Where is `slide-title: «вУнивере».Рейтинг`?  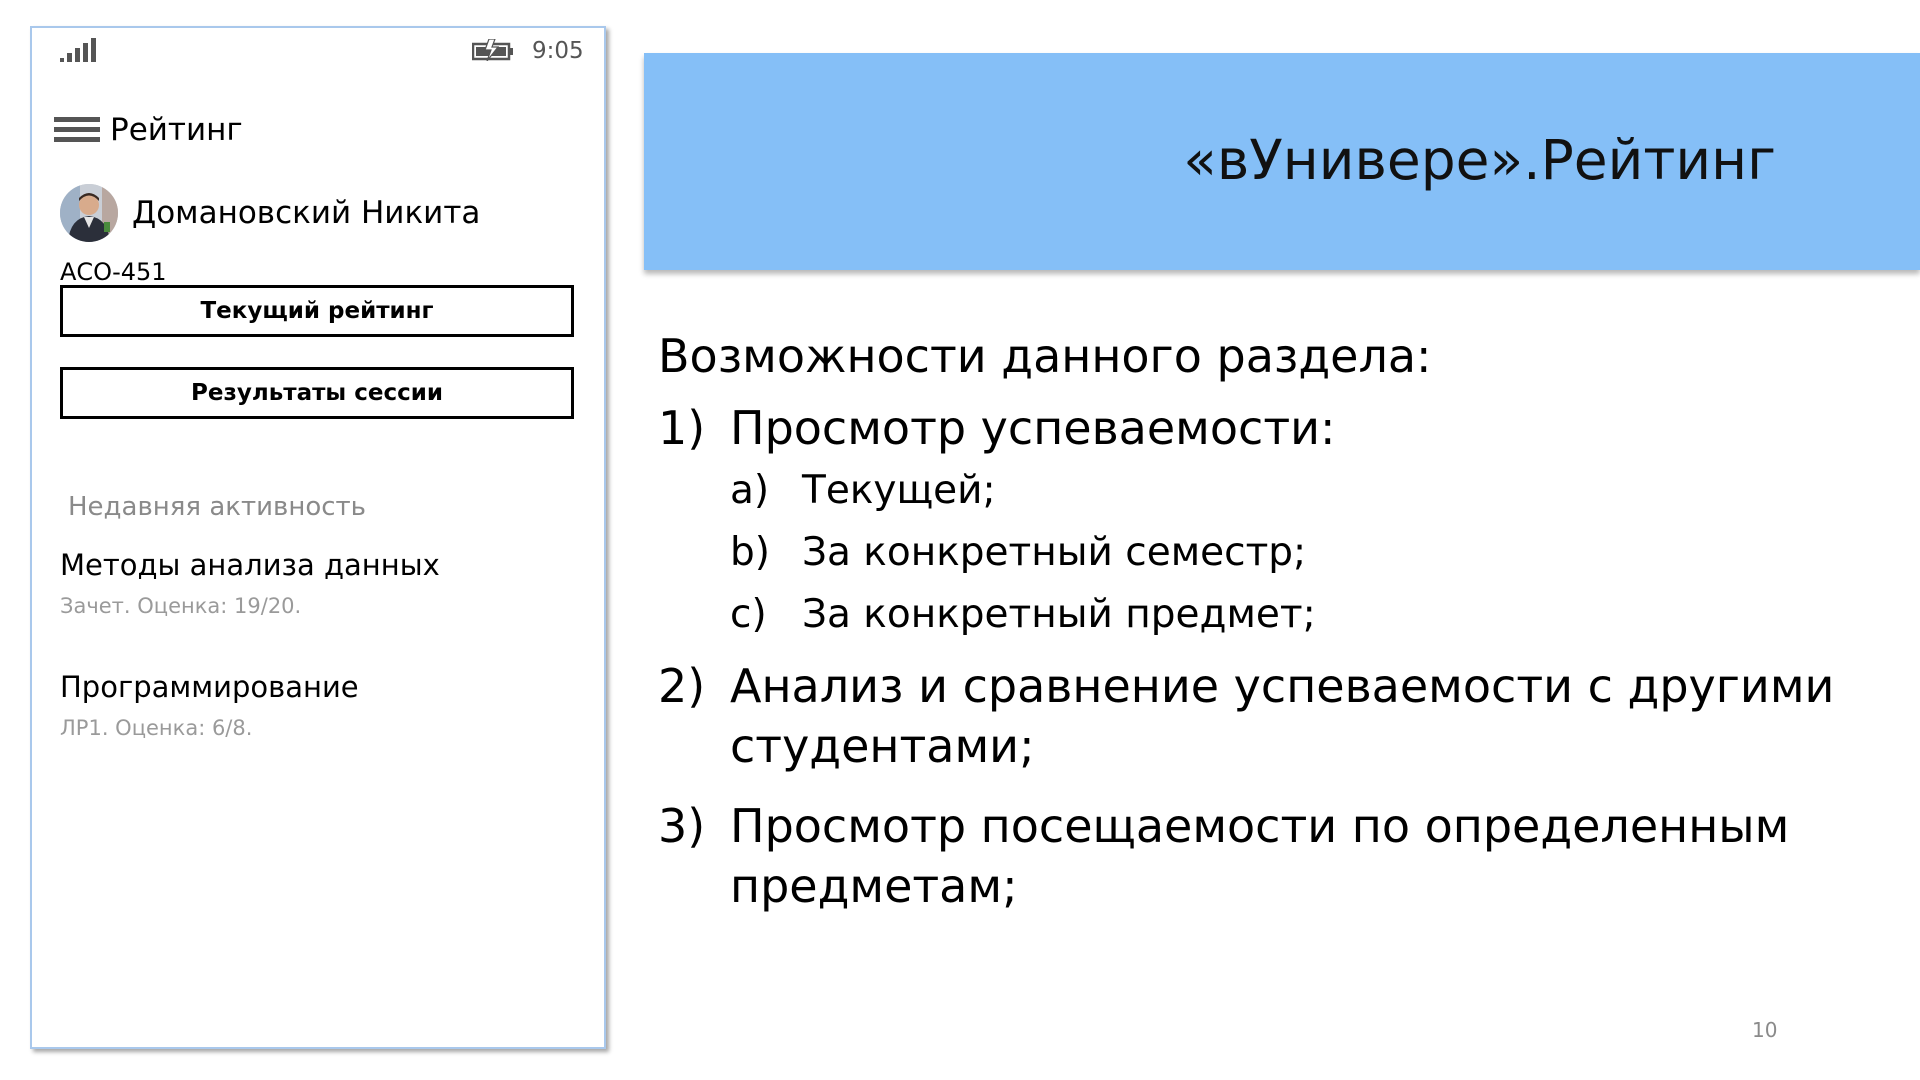
slide-title: «вУнивере».Рейтинг is located at coordinates (1479, 160).